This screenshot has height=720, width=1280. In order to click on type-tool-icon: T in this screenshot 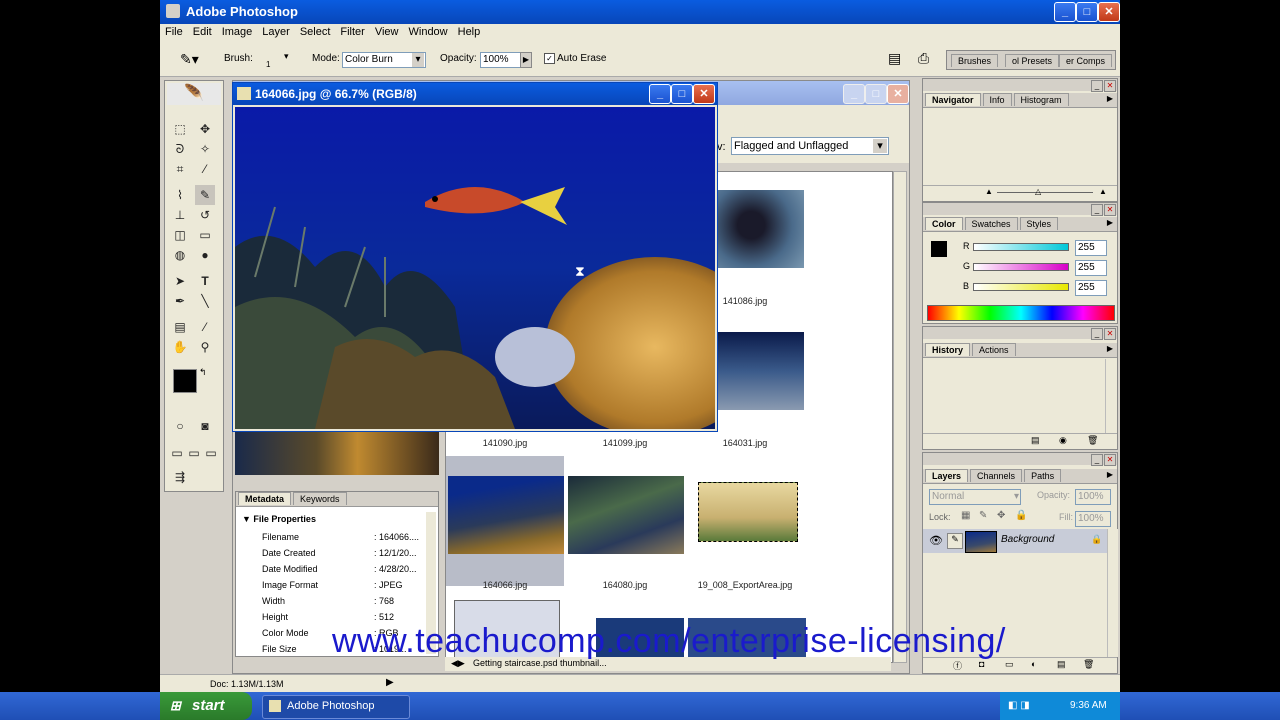, I will do `click(205, 281)`.